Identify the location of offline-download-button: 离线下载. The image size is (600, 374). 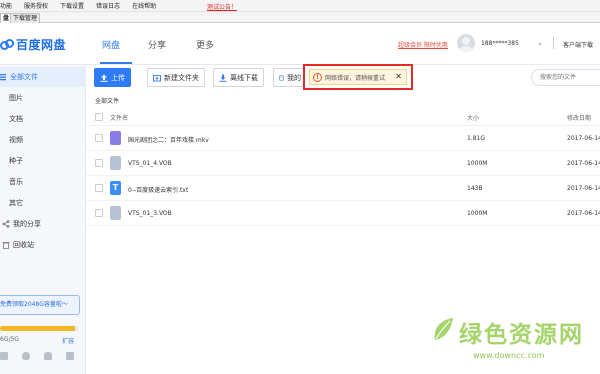
(238, 77).